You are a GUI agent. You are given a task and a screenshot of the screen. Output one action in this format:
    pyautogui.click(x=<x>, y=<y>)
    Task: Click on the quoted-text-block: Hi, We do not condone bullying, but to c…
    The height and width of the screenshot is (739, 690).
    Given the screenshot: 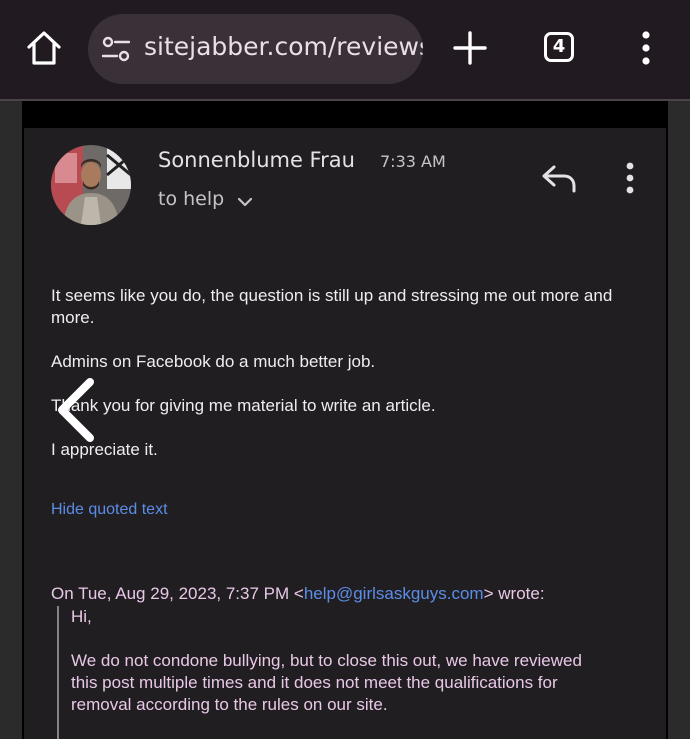 What is the action you would take?
    pyautogui.click(x=338, y=672)
    